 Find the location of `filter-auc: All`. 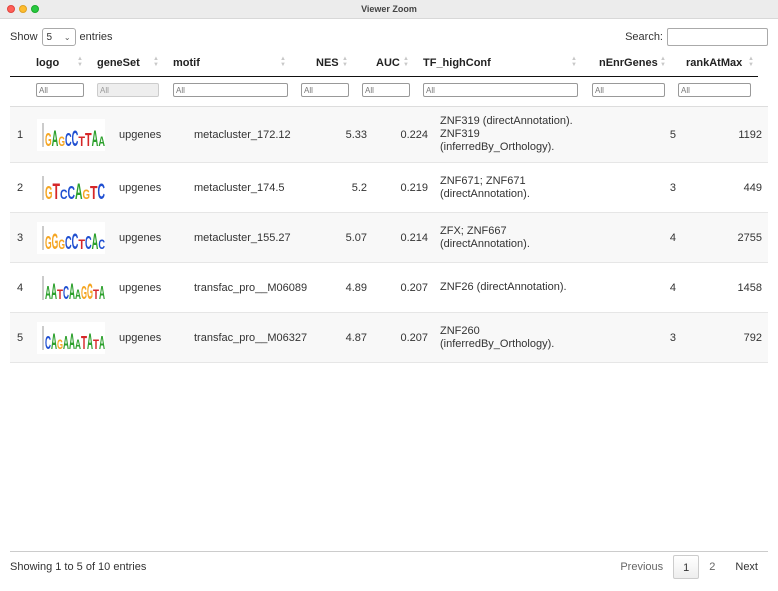

filter-auc: All is located at coordinates (386, 90).